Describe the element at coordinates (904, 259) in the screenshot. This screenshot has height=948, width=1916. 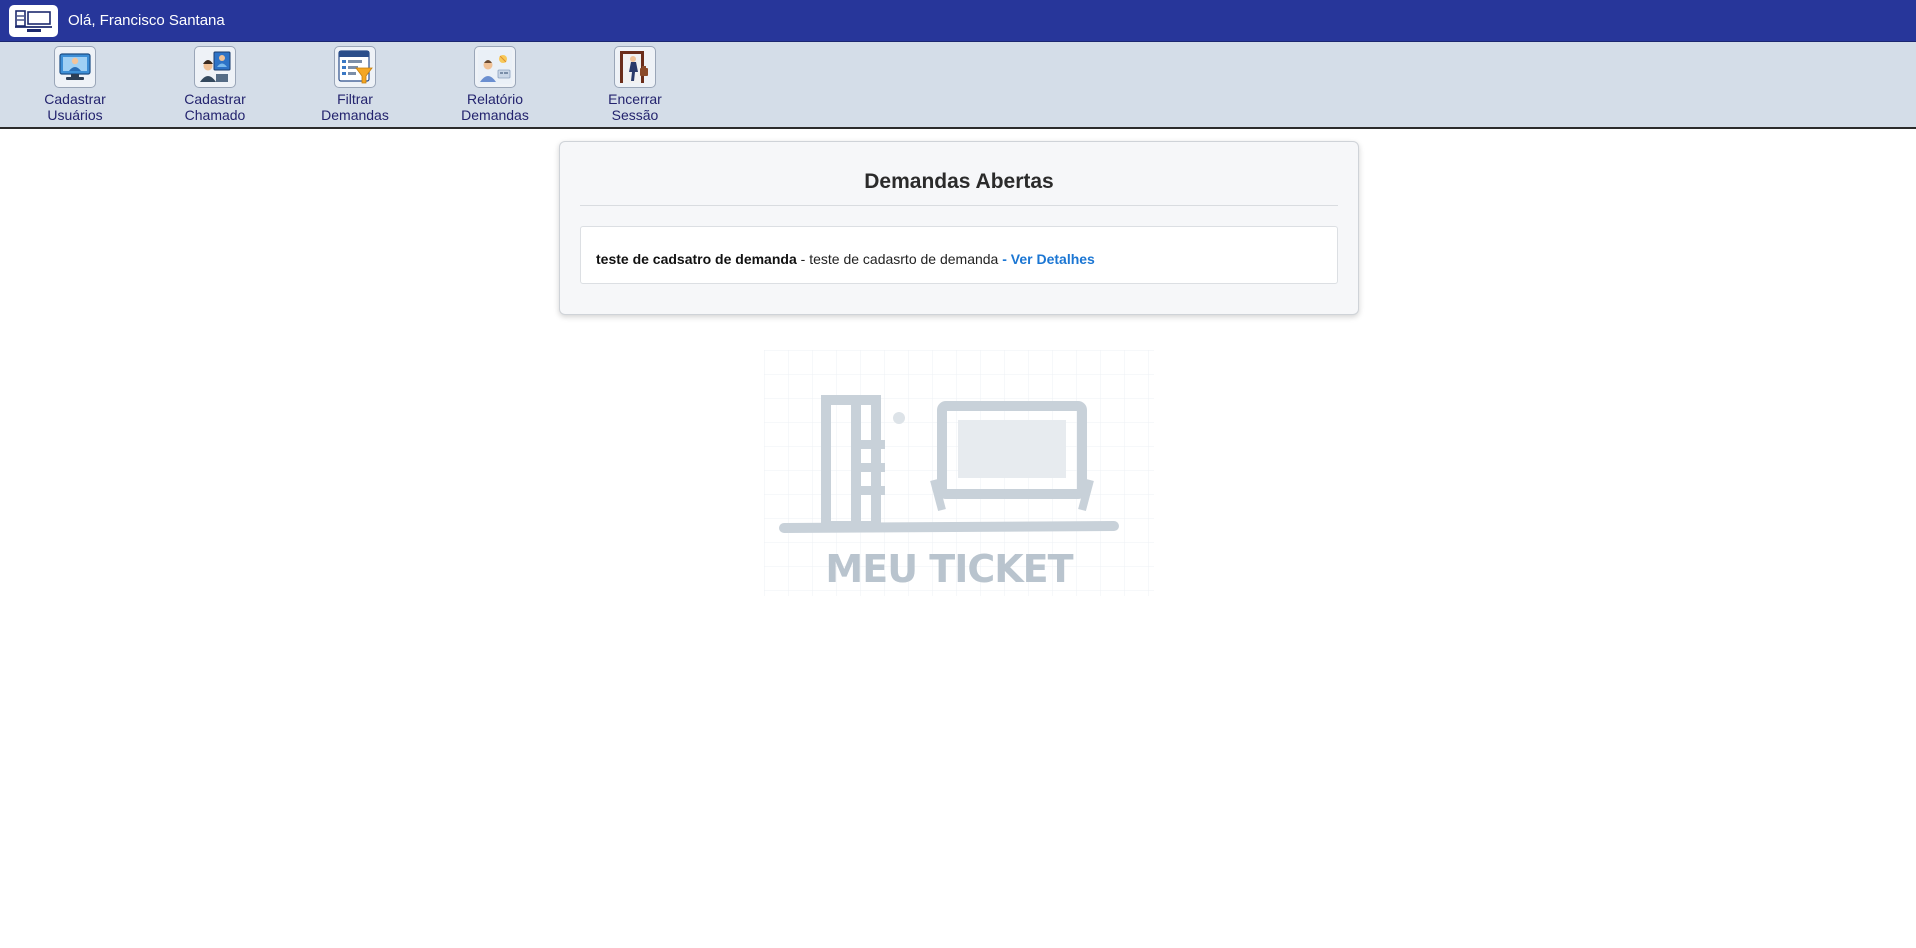
I see `demand-description: teste de cadasrto de demanda` at that location.